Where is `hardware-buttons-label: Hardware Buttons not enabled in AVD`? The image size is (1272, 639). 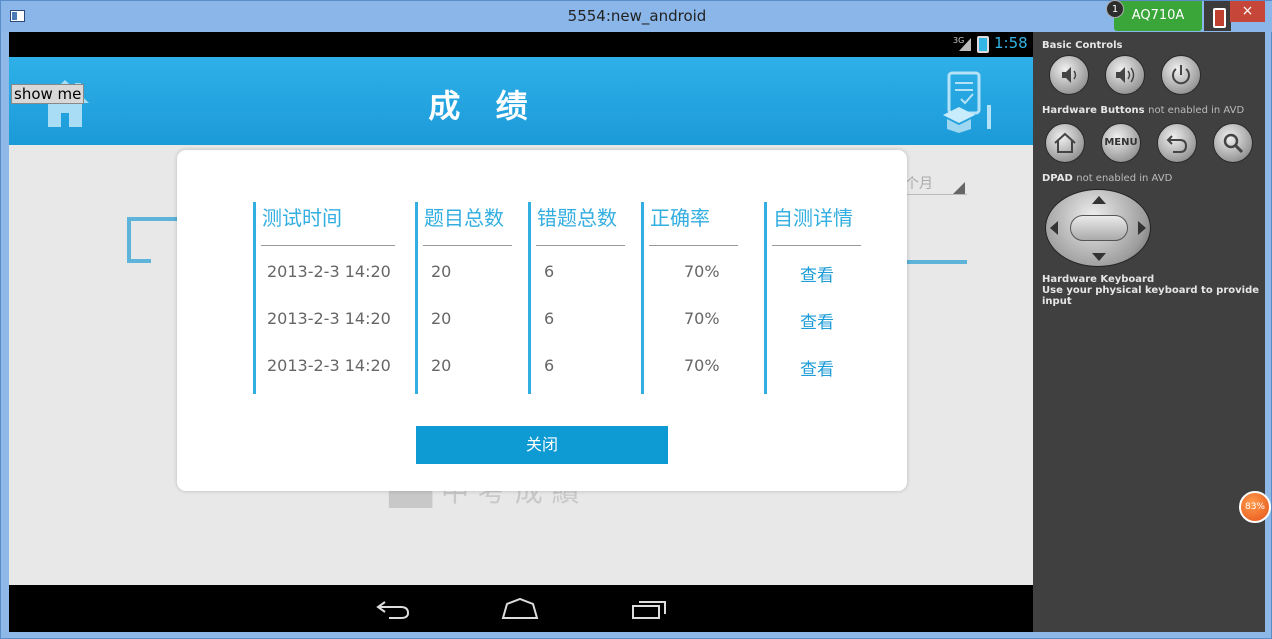
hardware-buttons-label: Hardware Buttons not enabled in AVD is located at coordinates (1143, 110).